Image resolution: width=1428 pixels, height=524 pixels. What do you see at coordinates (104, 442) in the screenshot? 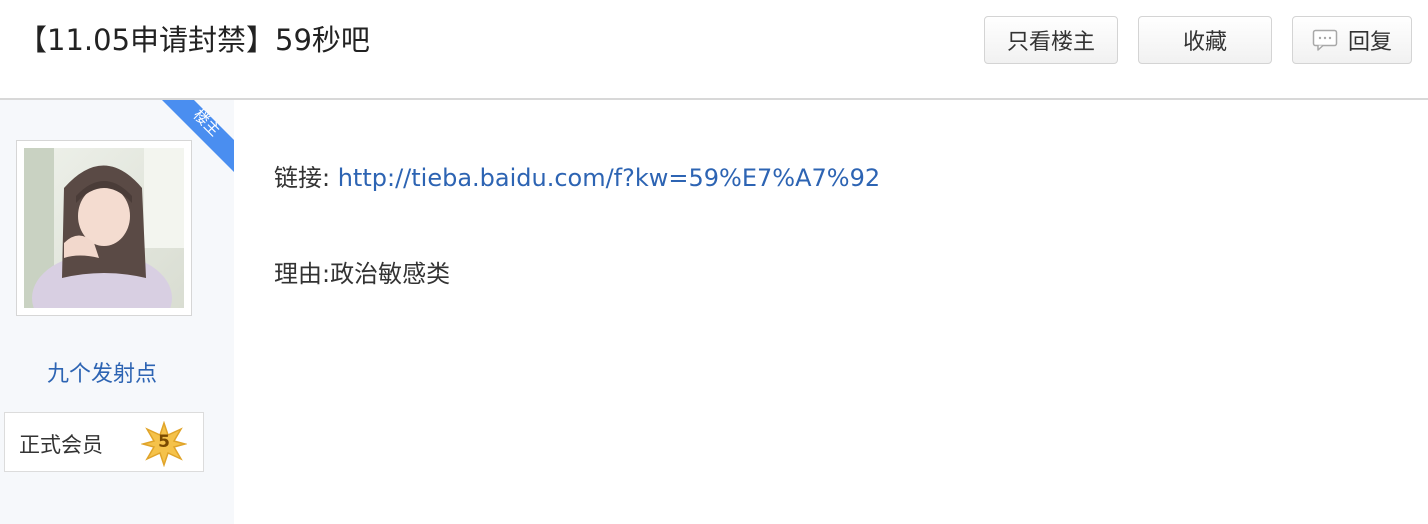
I see `member-level-box: 正式会员 5` at bounding box center [104, 442].